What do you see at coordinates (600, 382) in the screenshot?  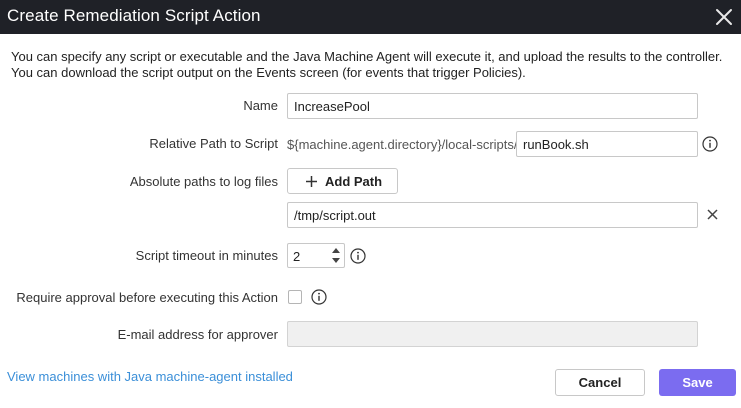 I see `cancel-button: Cancel` at bounding box center [600, 382].